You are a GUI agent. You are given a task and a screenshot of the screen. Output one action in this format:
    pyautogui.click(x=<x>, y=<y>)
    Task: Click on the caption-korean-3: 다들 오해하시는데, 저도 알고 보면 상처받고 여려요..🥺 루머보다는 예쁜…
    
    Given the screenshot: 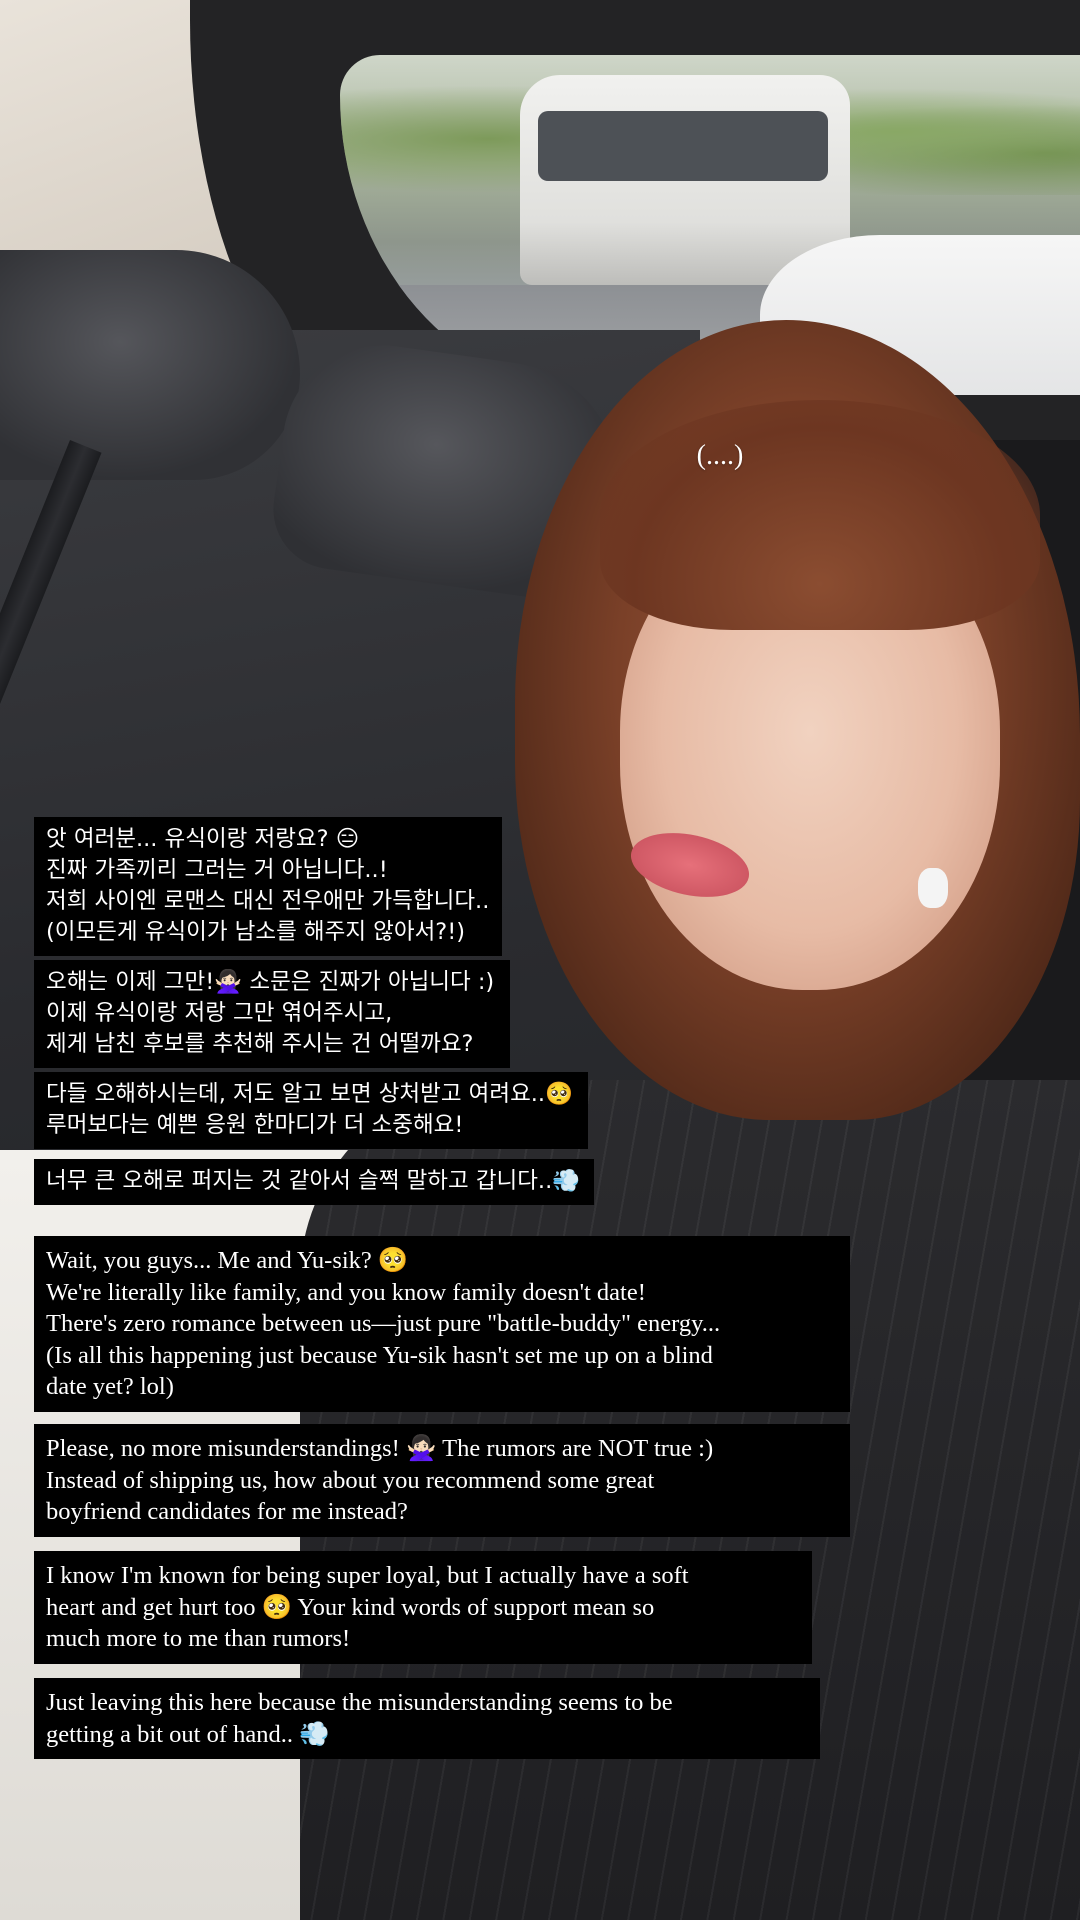 What is the action you would take?
    pyautogui.click(x=311, y=1110)
    